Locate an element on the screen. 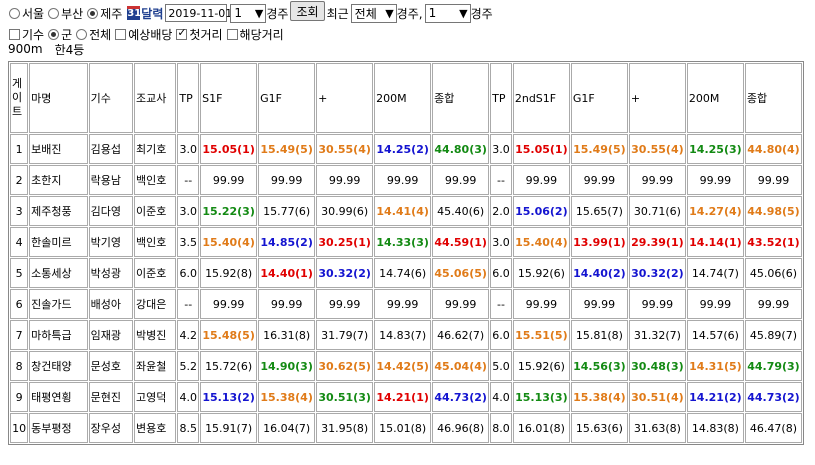  horse-name-cell: 초한지 is located at coordinates (58, 180).